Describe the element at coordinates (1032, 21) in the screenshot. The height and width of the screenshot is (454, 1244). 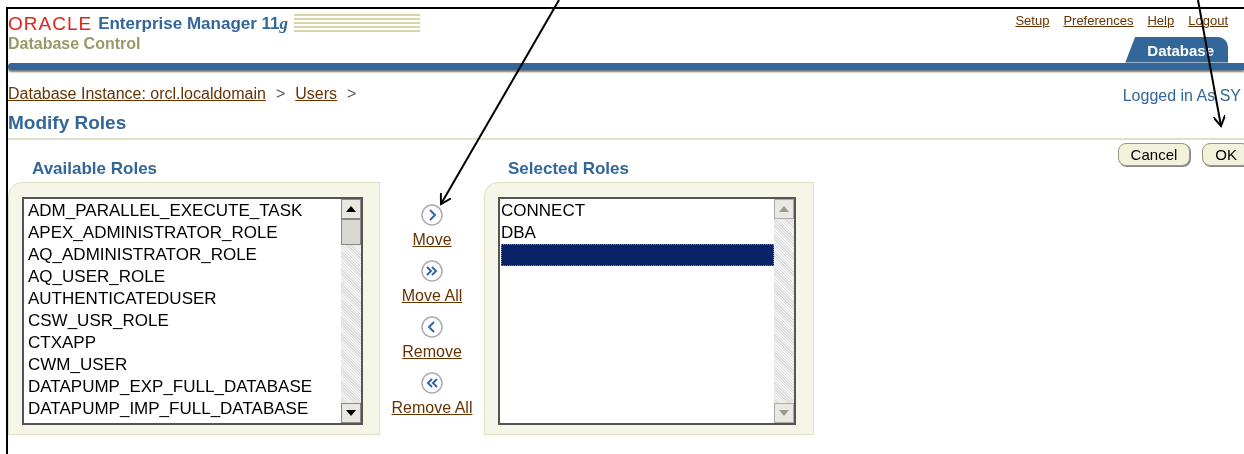
I see `header-link: Setup` at that location.